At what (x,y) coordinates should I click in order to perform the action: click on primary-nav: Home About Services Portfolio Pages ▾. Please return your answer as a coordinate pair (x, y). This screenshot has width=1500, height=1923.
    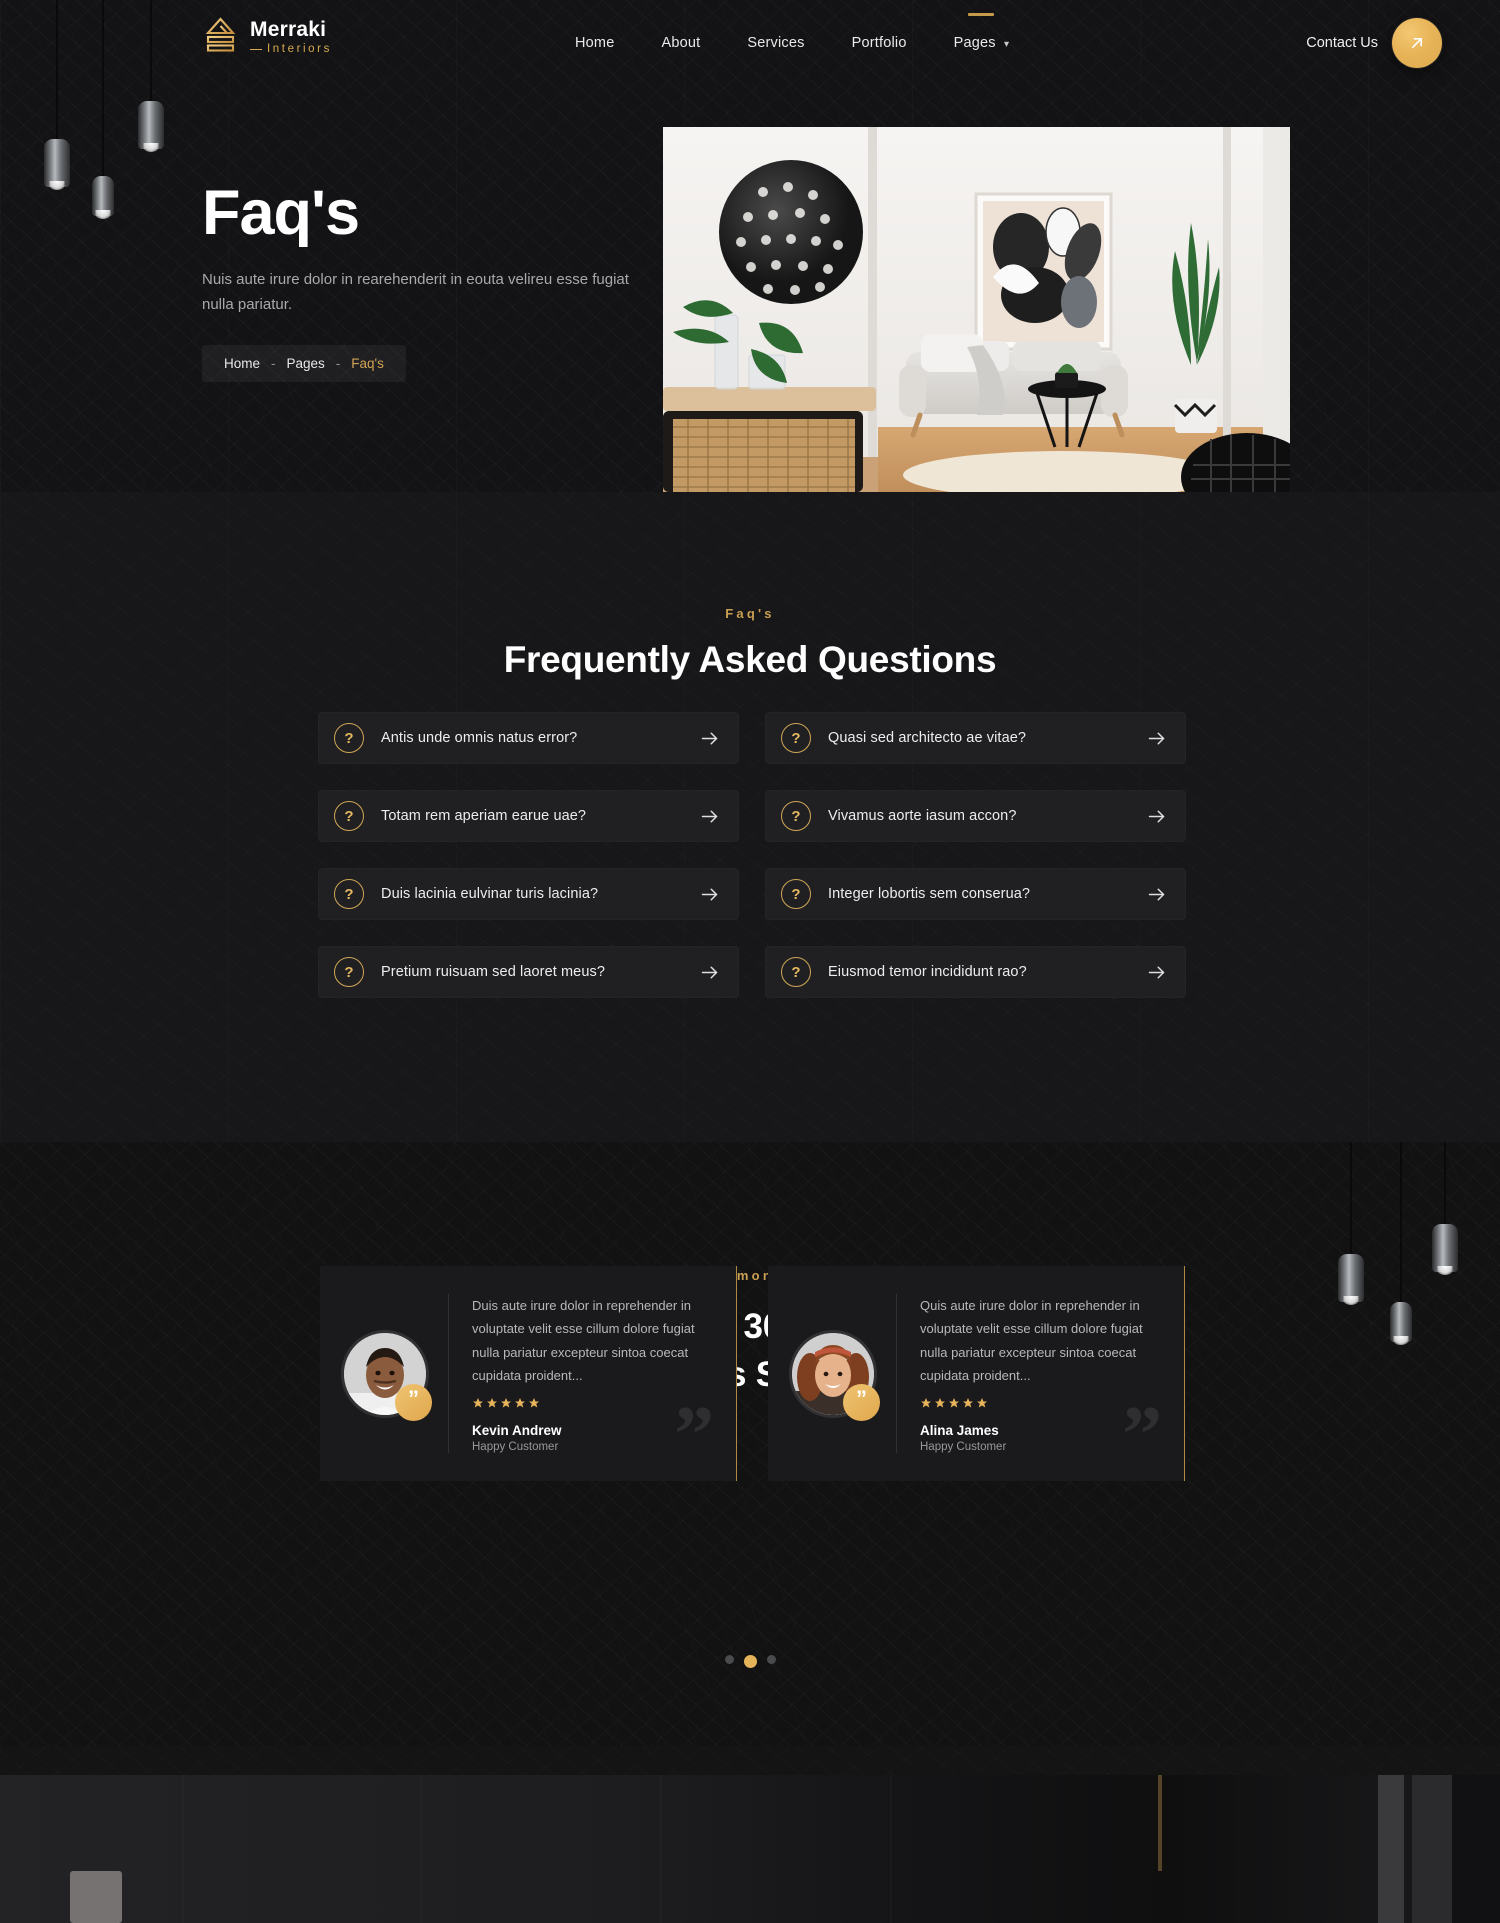
    Looking at the image, I should click on (792, 43).